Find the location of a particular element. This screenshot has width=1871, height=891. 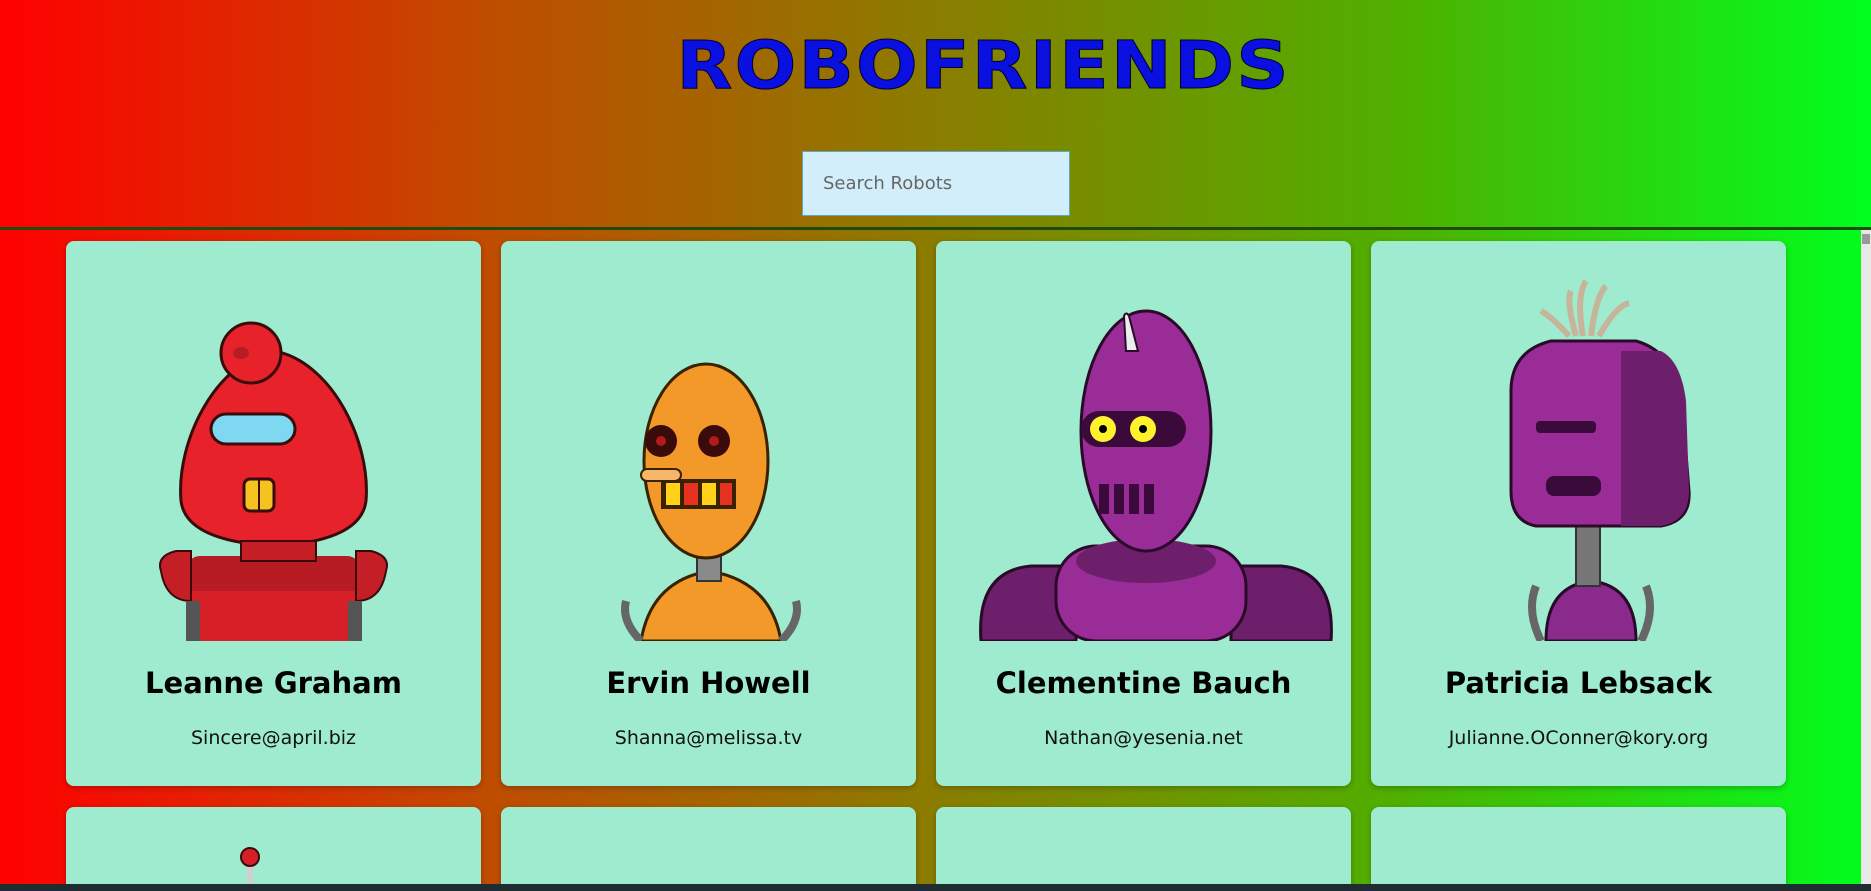

taskbar is located at coordinates (935, 887).